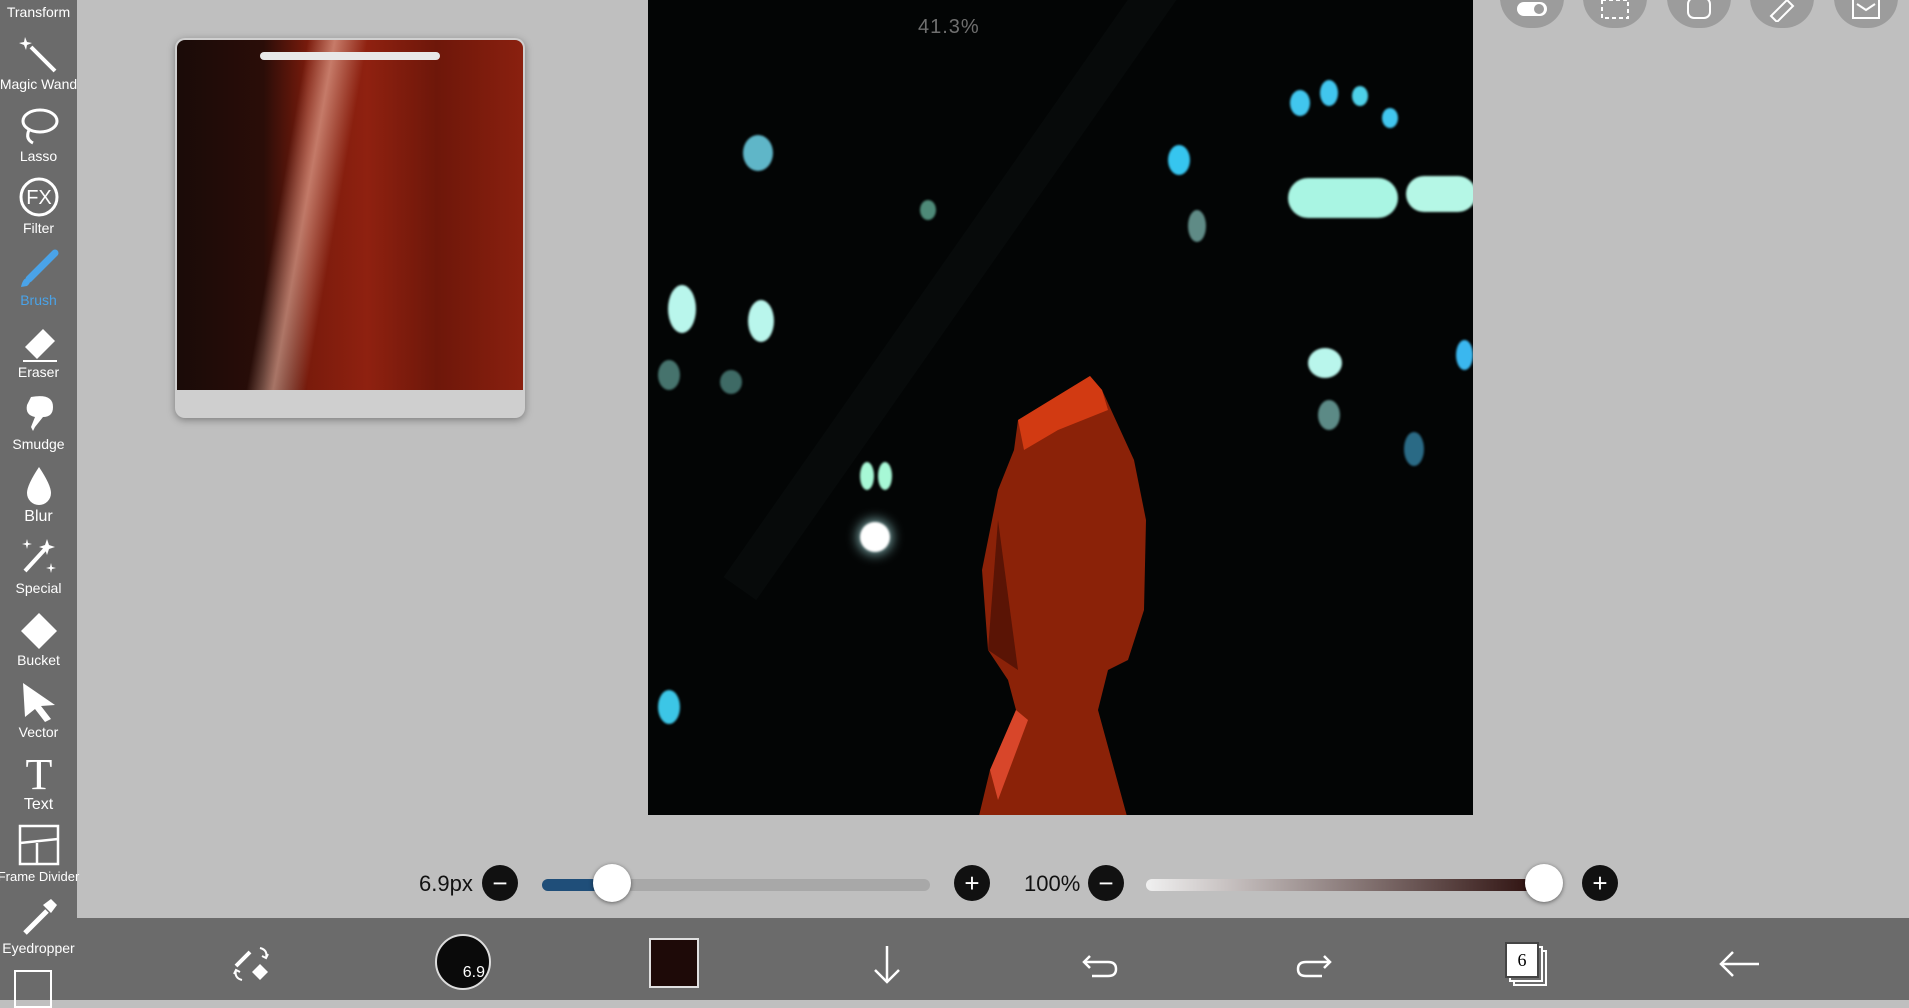 This screenshot has width=1909, height=1008. Describe the element at coordinates (38, 948) in the screenshot. I see `tool-label: Eyedropper` at that location.